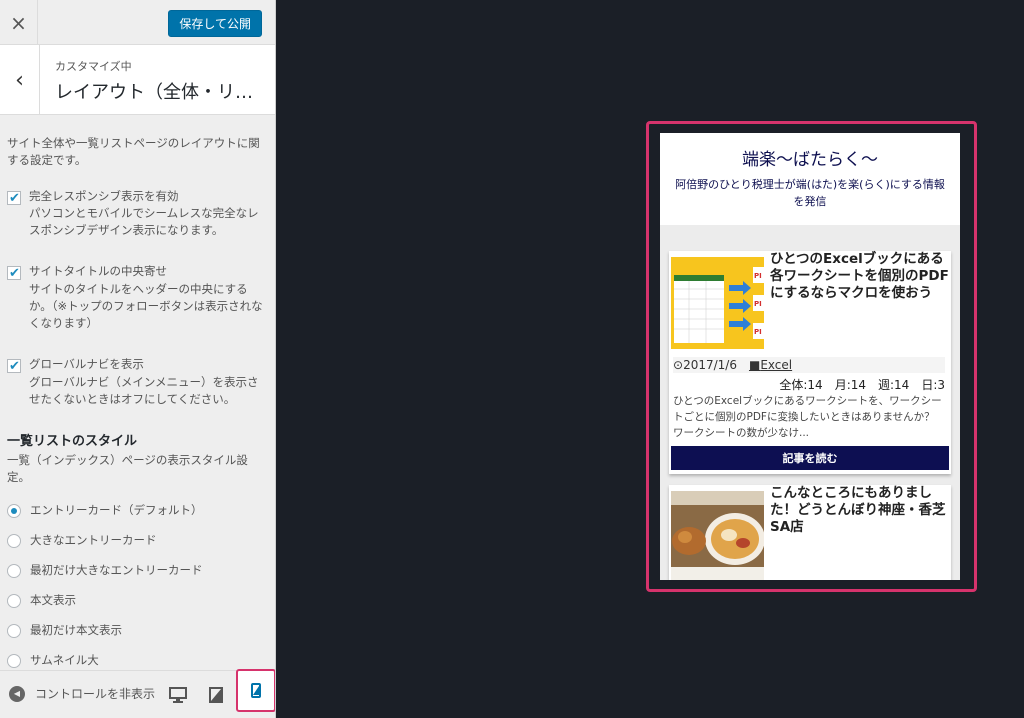 This screenshot has width=1024, height=718. What do you see at coordinates (72, 441) in the screenshot?
I see `list-style-heading: 一覧リストのスタイル` at bounding box center [72, 441].